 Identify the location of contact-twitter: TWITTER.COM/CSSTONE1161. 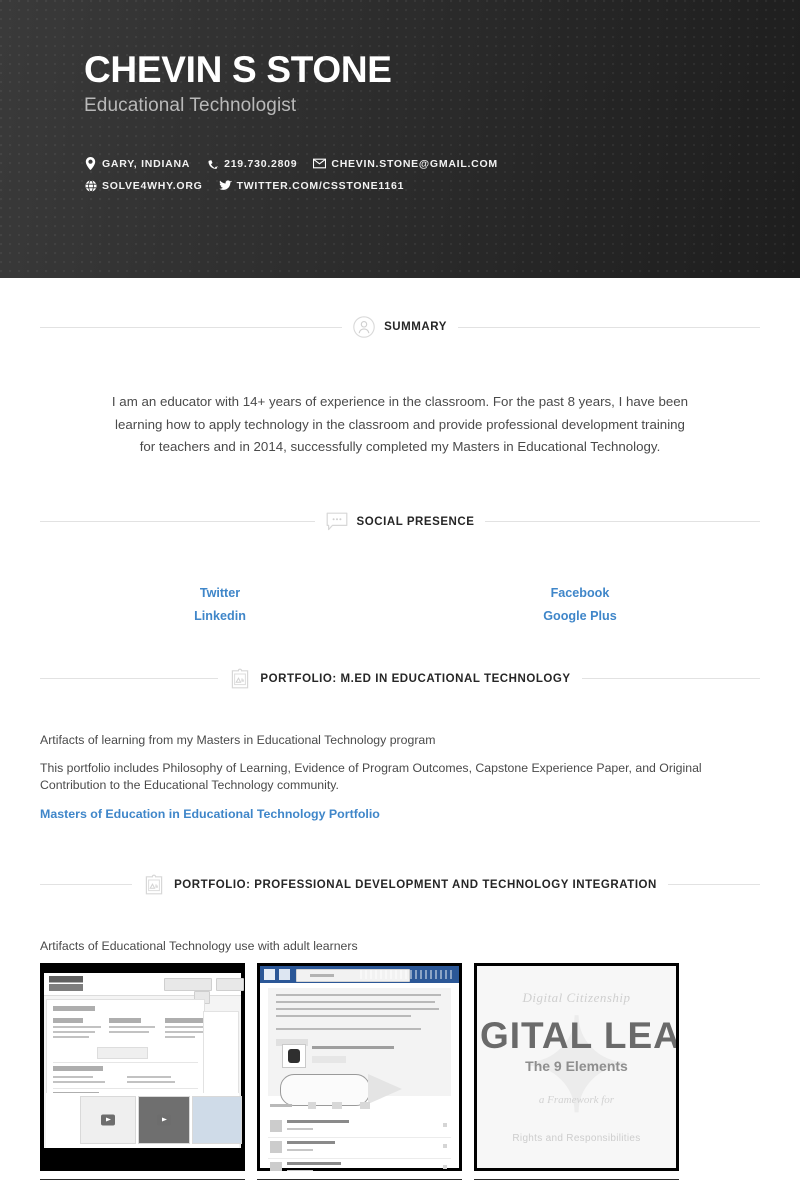
(311, 185).